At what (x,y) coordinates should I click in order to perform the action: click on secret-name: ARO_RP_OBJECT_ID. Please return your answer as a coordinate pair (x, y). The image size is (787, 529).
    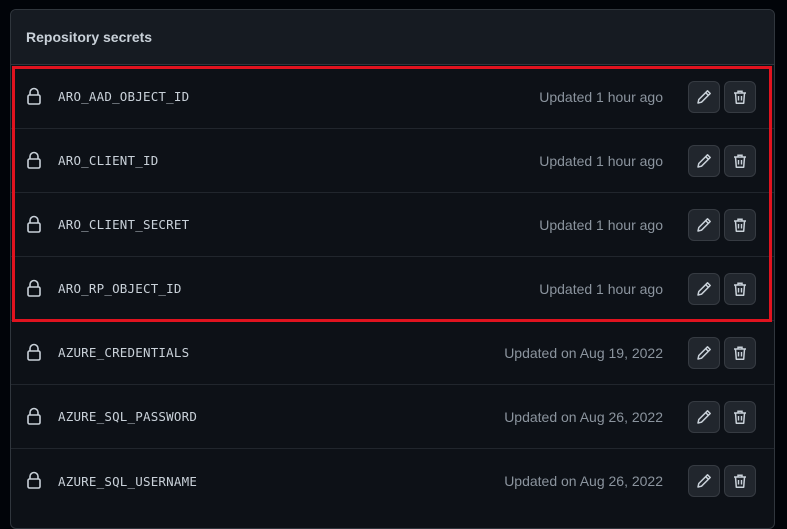
    Looking at the image, I should click on (120, 288).